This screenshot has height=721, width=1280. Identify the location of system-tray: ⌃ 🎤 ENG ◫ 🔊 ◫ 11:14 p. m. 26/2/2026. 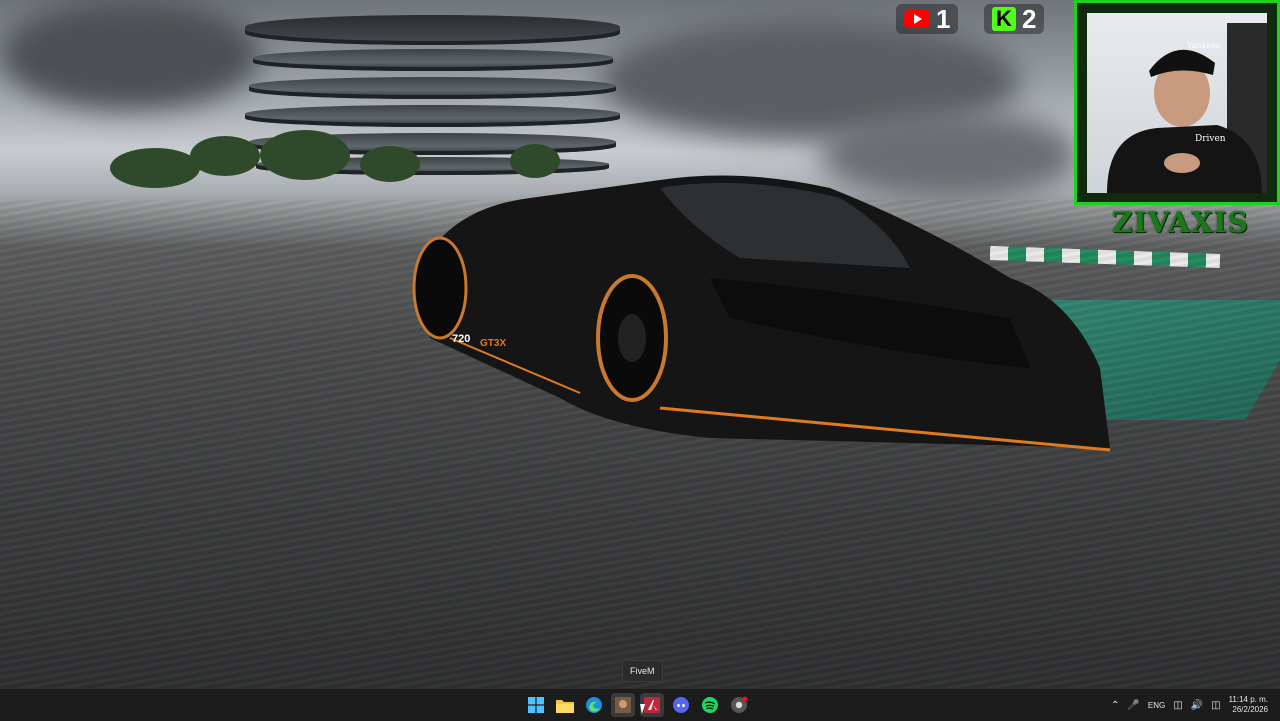
(1195, 705).